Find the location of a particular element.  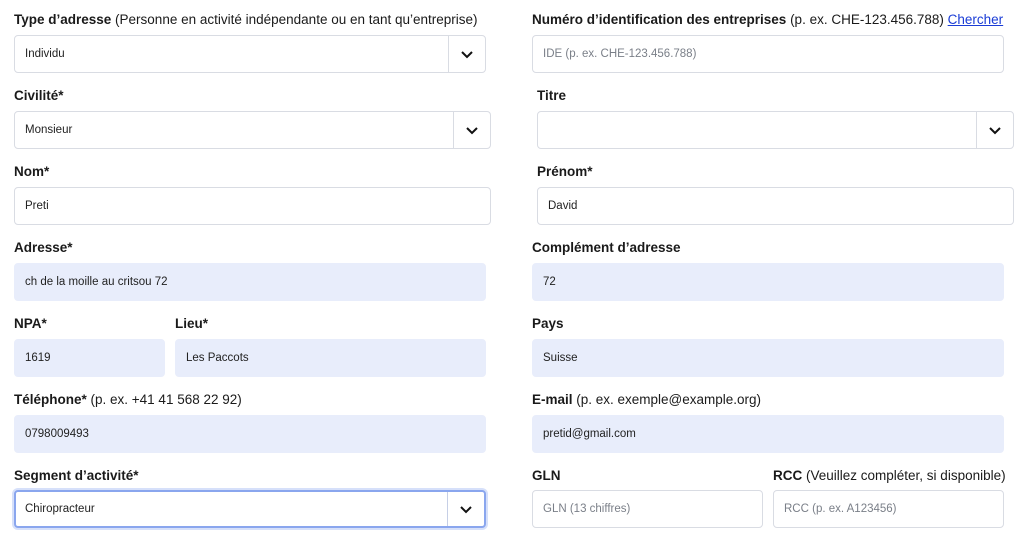

civilite-label-text: Civilité* is located at coordinates (39, 95).